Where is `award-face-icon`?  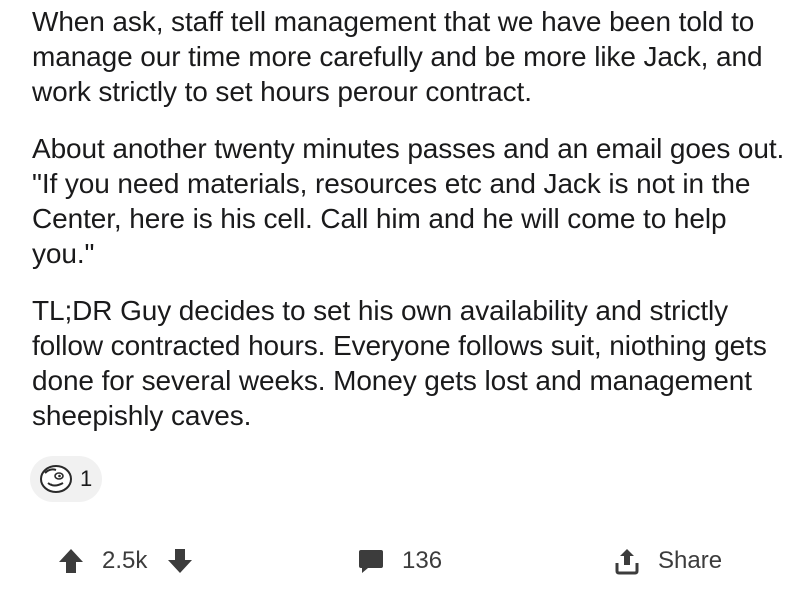 award-face-icon is located at coordinates (56, 479).